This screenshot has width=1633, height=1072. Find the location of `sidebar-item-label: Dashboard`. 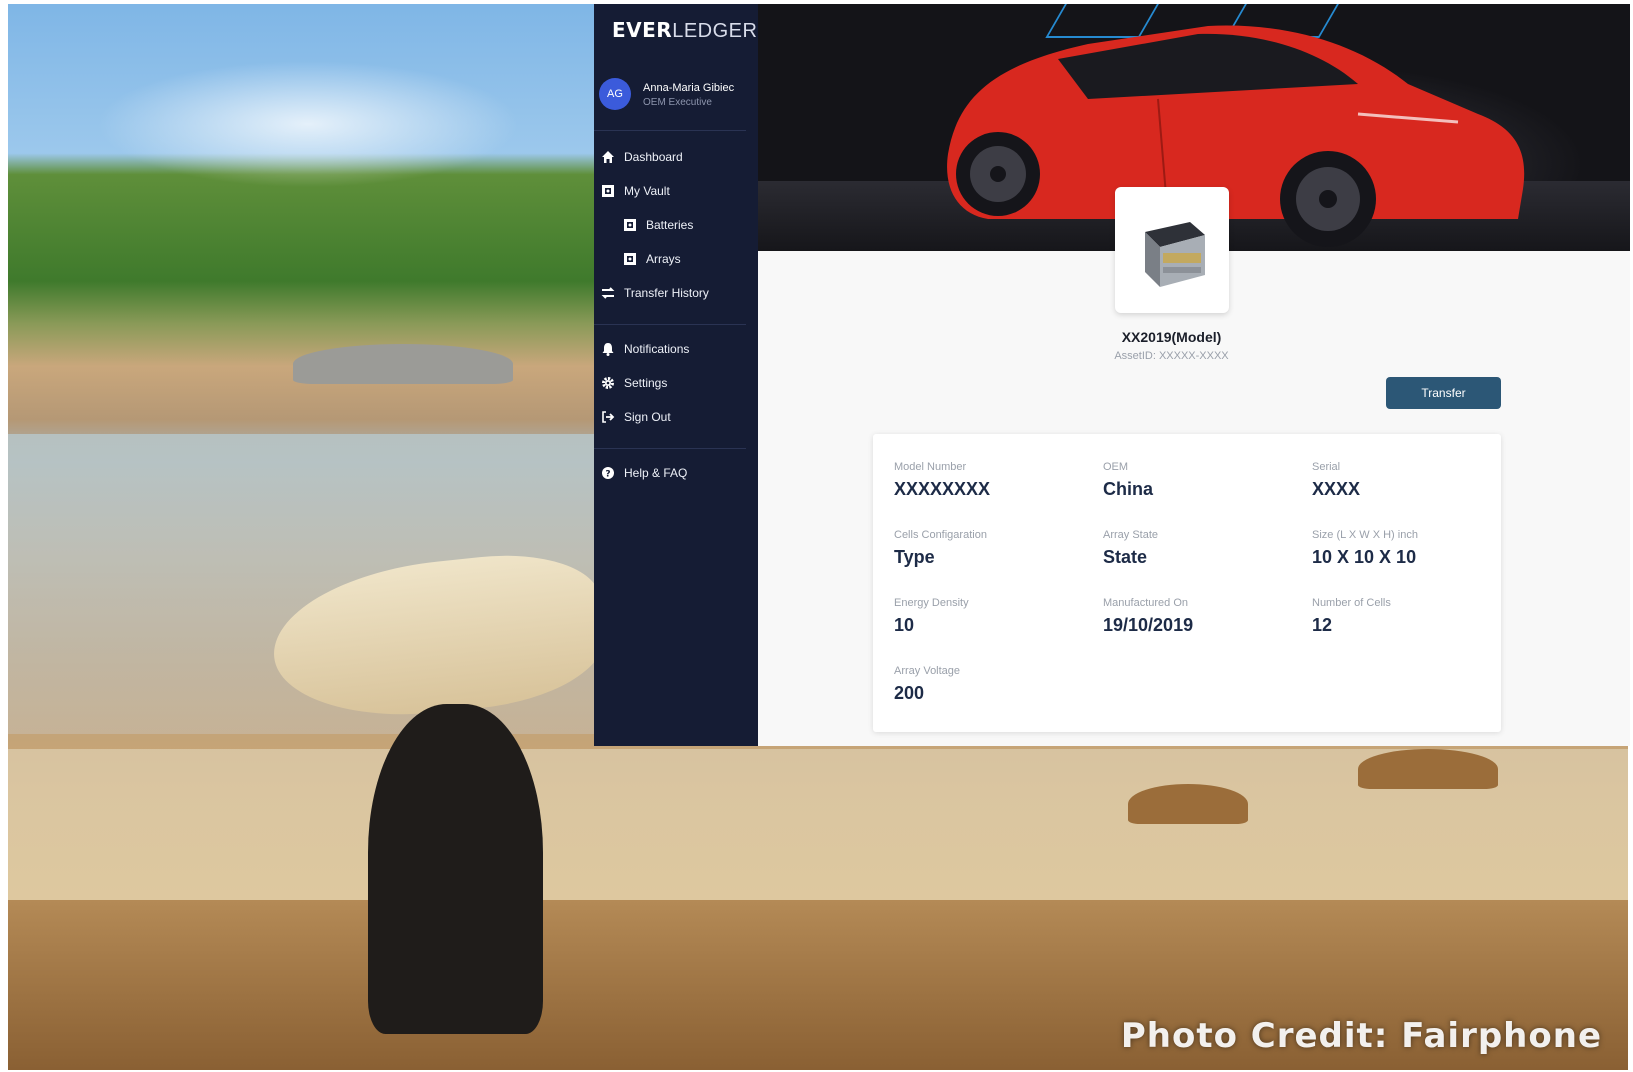

sidebar-item-label: Dashboard is located at coordinates (653, 157).